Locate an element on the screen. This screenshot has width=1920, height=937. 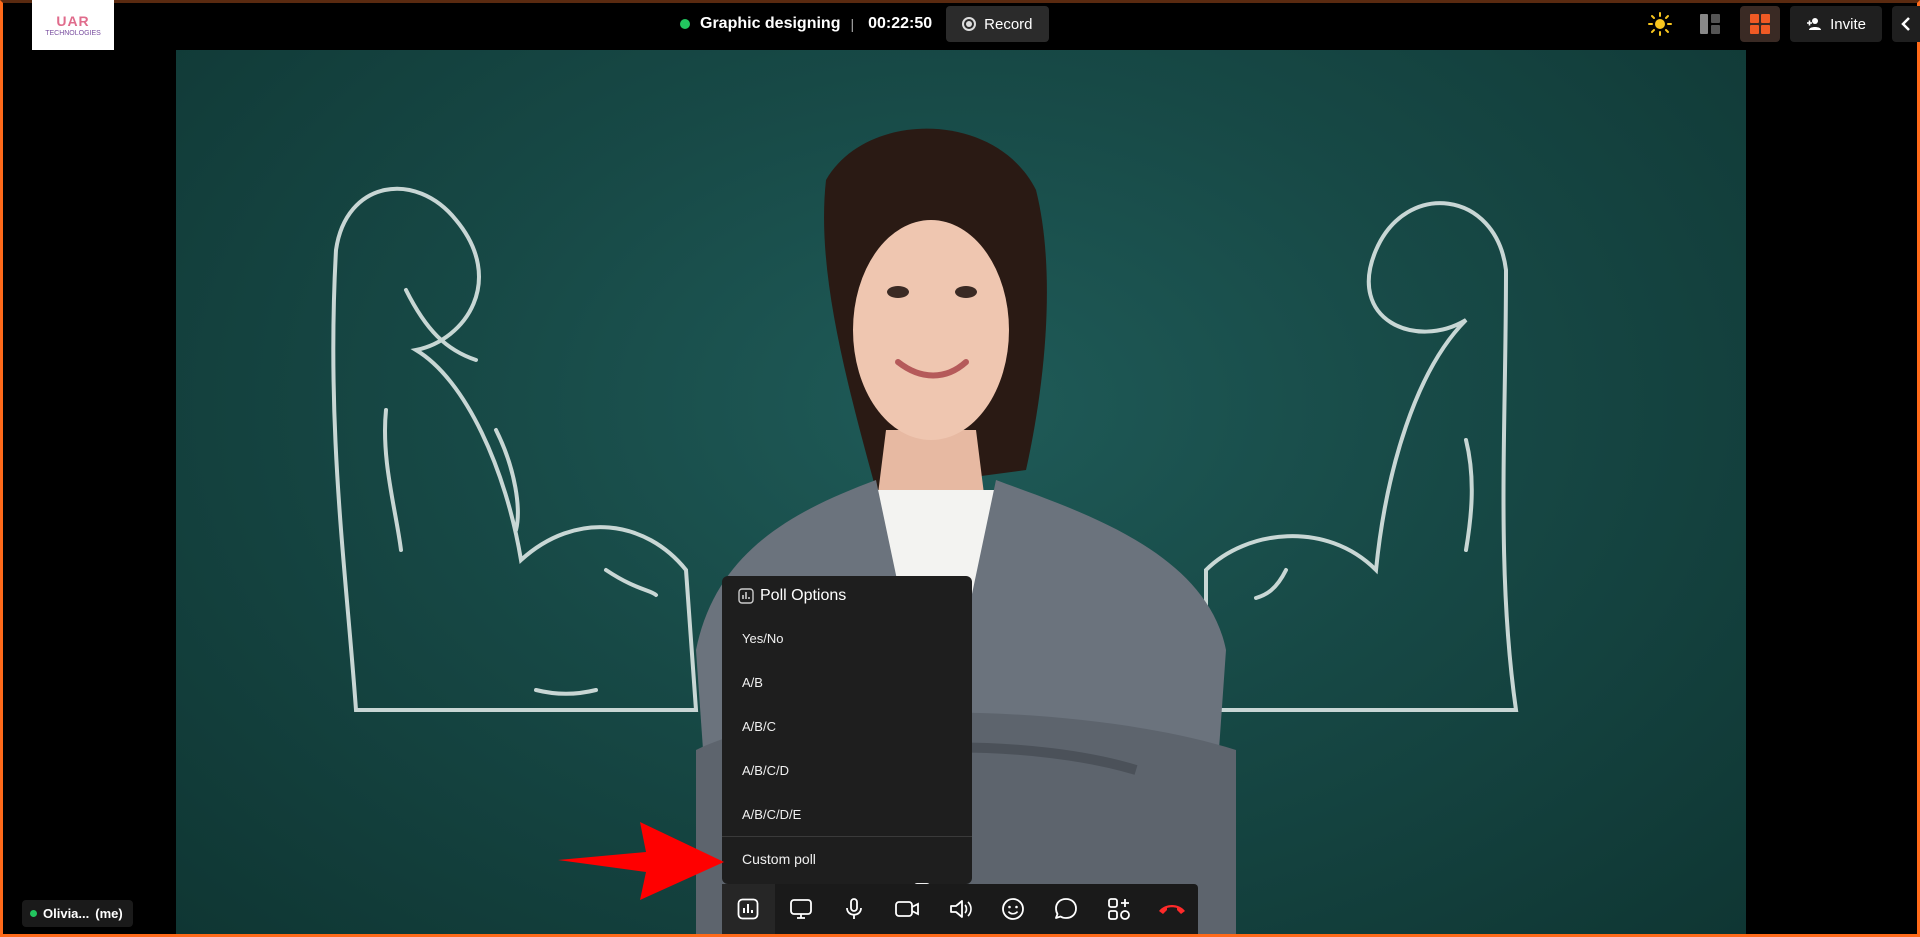
custom-poll-option: Custom poll is located at coordinates (847, 858).